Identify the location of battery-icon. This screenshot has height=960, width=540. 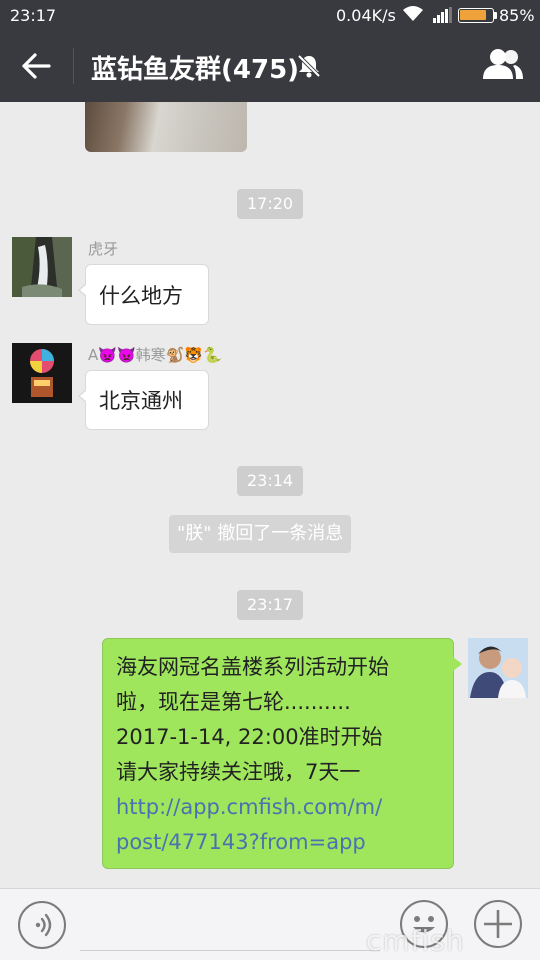
(476, 15).